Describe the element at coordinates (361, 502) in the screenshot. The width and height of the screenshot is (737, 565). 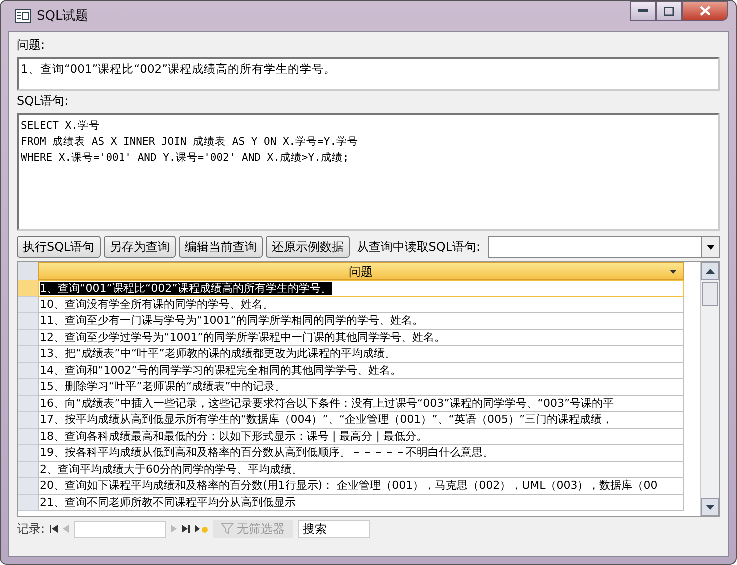
I see `table-cell: 21、查询不同老师所教不同课程平均分从高到低显示` at that location.